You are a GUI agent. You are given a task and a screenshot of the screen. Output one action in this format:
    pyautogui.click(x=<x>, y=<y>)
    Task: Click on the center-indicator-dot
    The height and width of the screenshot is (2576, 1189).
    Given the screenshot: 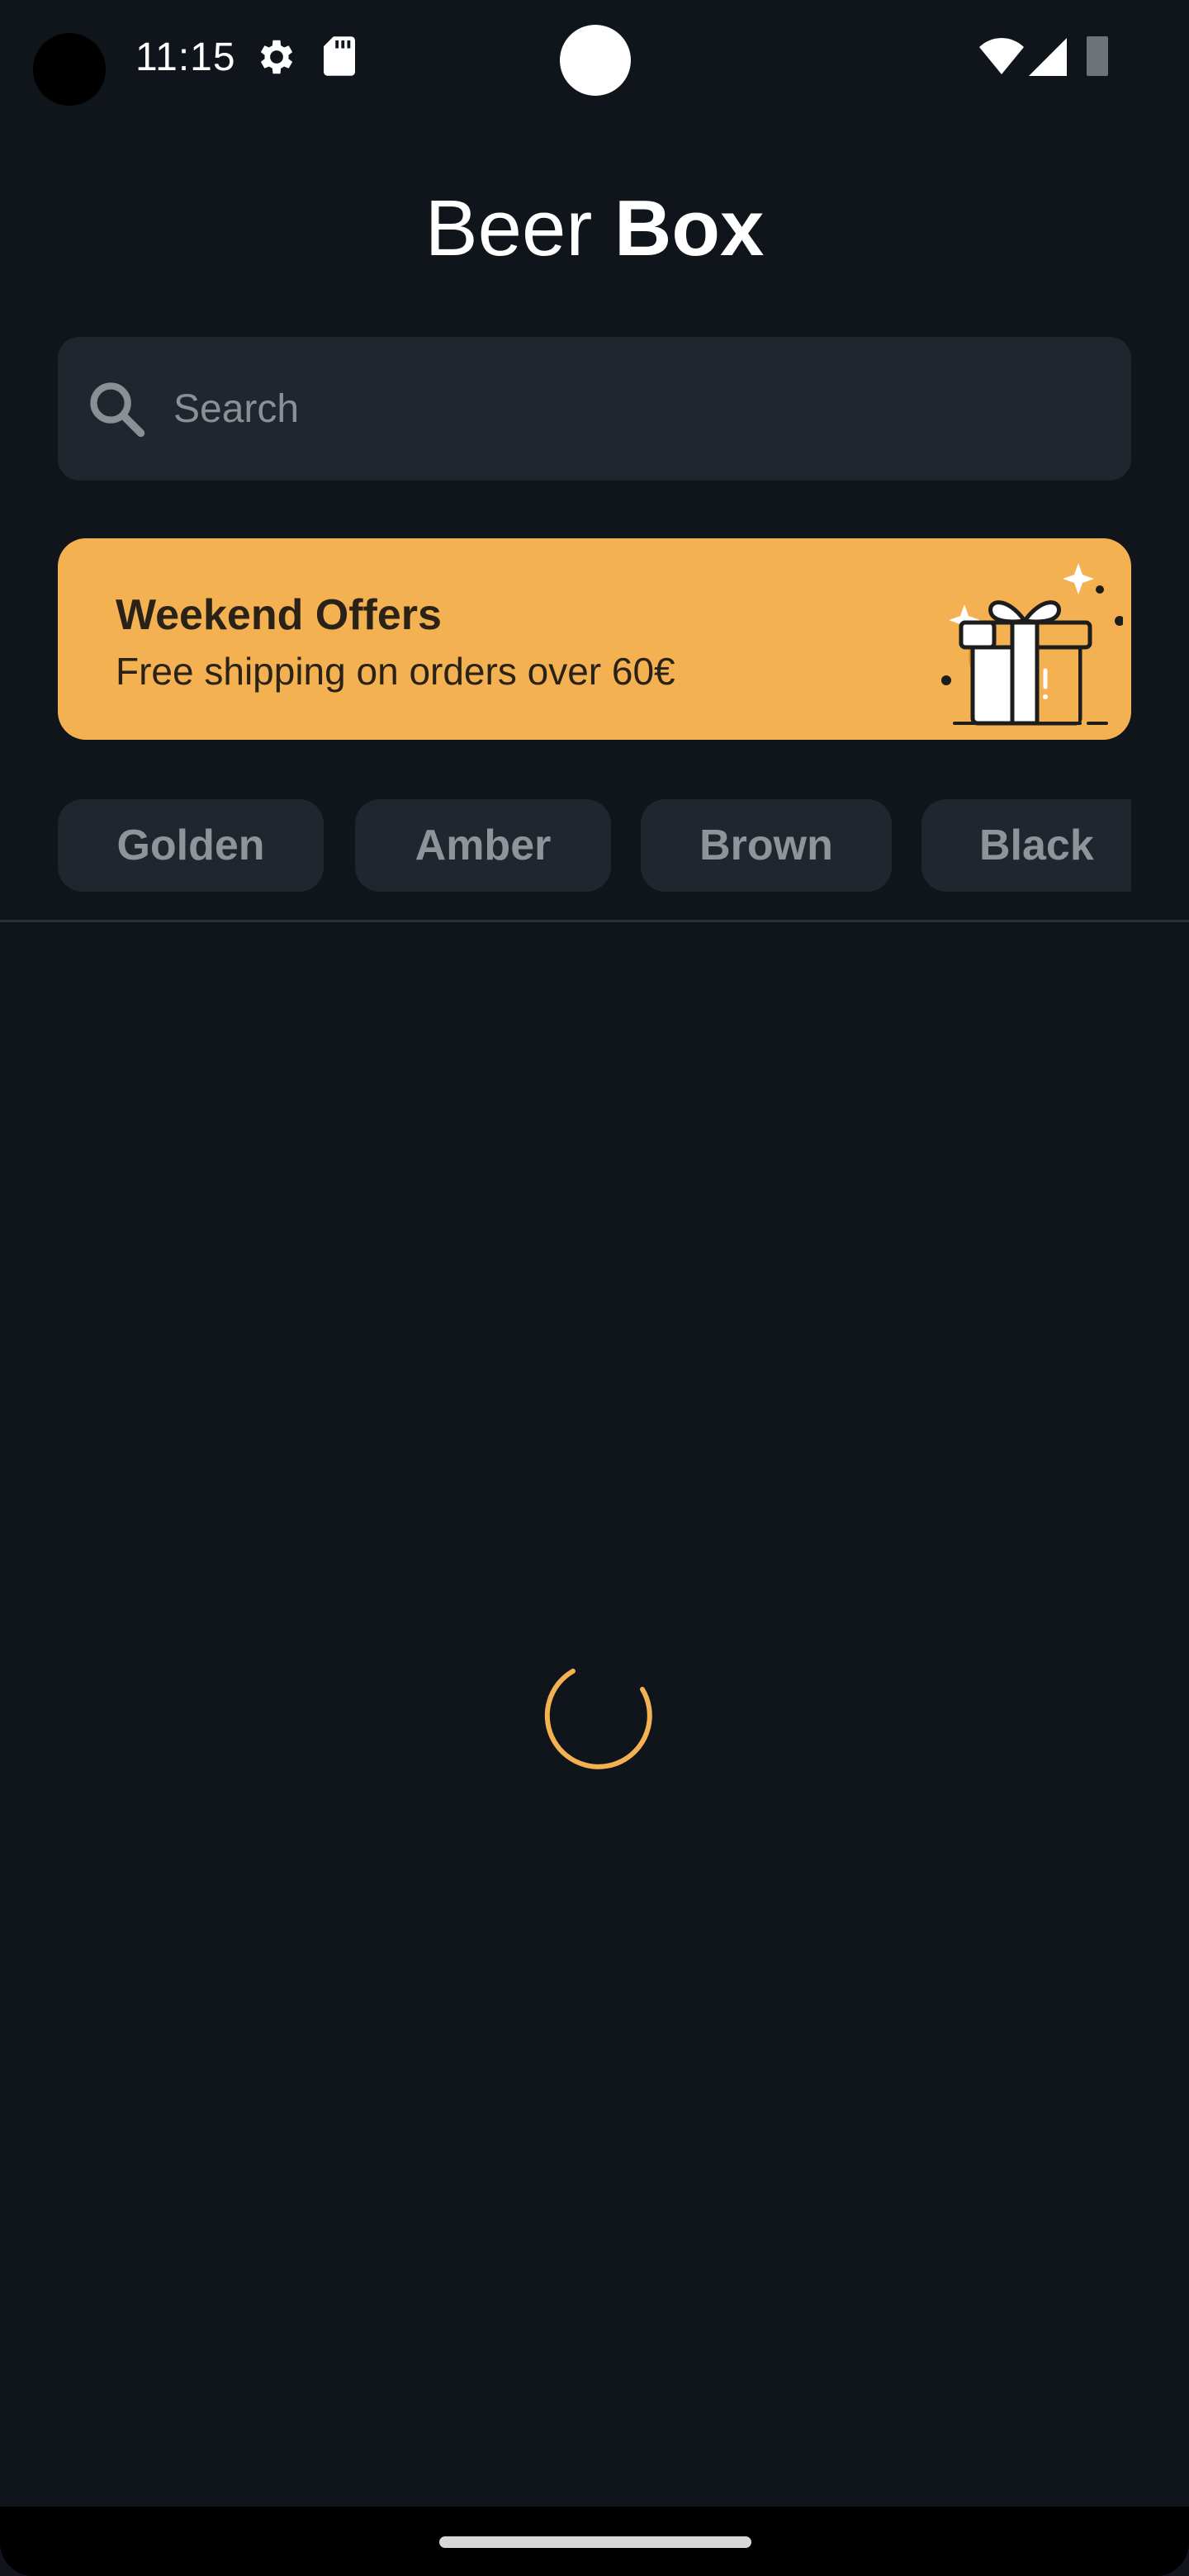 What is the action you would take?
    pyautogui.click(x=595, y=60)
    